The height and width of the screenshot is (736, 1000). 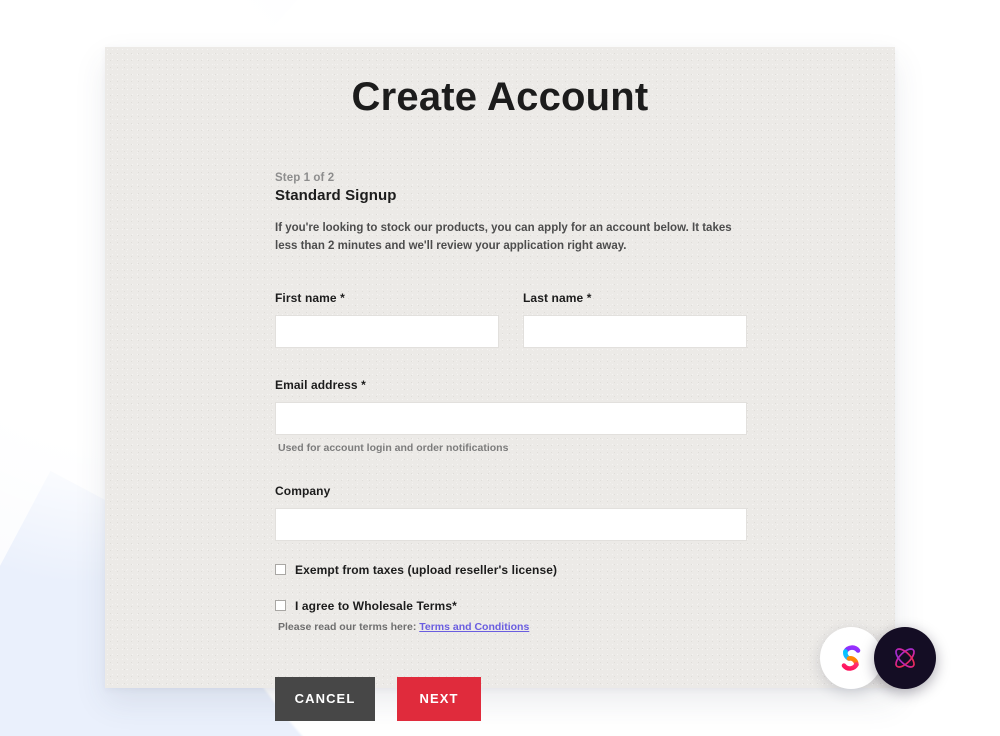 What do you see at coordinates (376, 605) in the screenshot?
I see `wholesale-terms-label: I agree to Wholesale Terms*` at bounding box center [376, 605].